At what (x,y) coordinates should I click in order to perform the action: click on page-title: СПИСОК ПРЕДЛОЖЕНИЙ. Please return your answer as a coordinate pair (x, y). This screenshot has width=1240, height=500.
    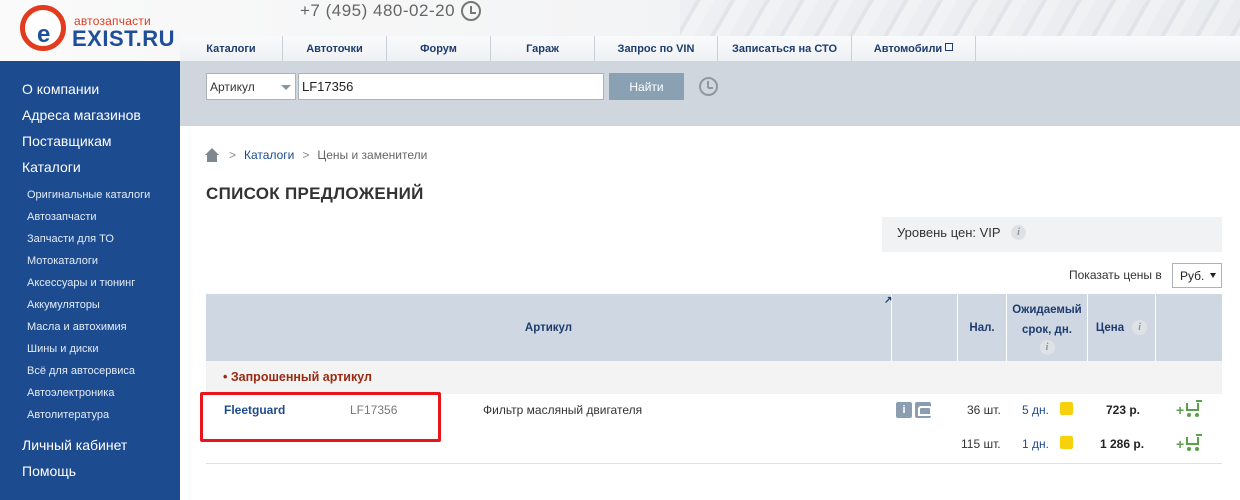
    Looking at the image, I should click on (315, 193).